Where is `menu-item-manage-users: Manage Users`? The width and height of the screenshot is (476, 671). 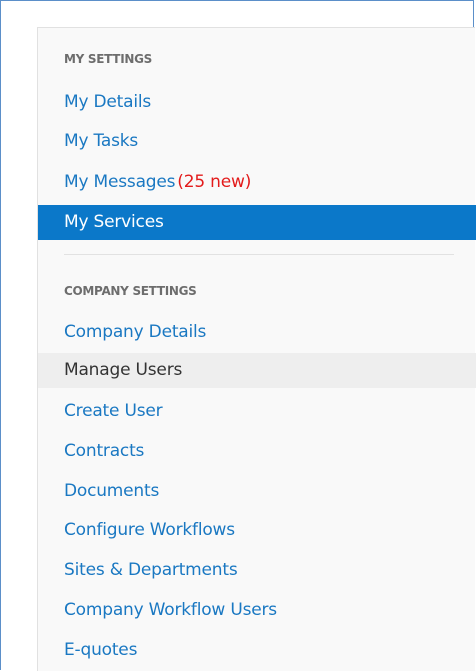
menu-item-manage-users: Manage Users is located at coordinates (257, 370).